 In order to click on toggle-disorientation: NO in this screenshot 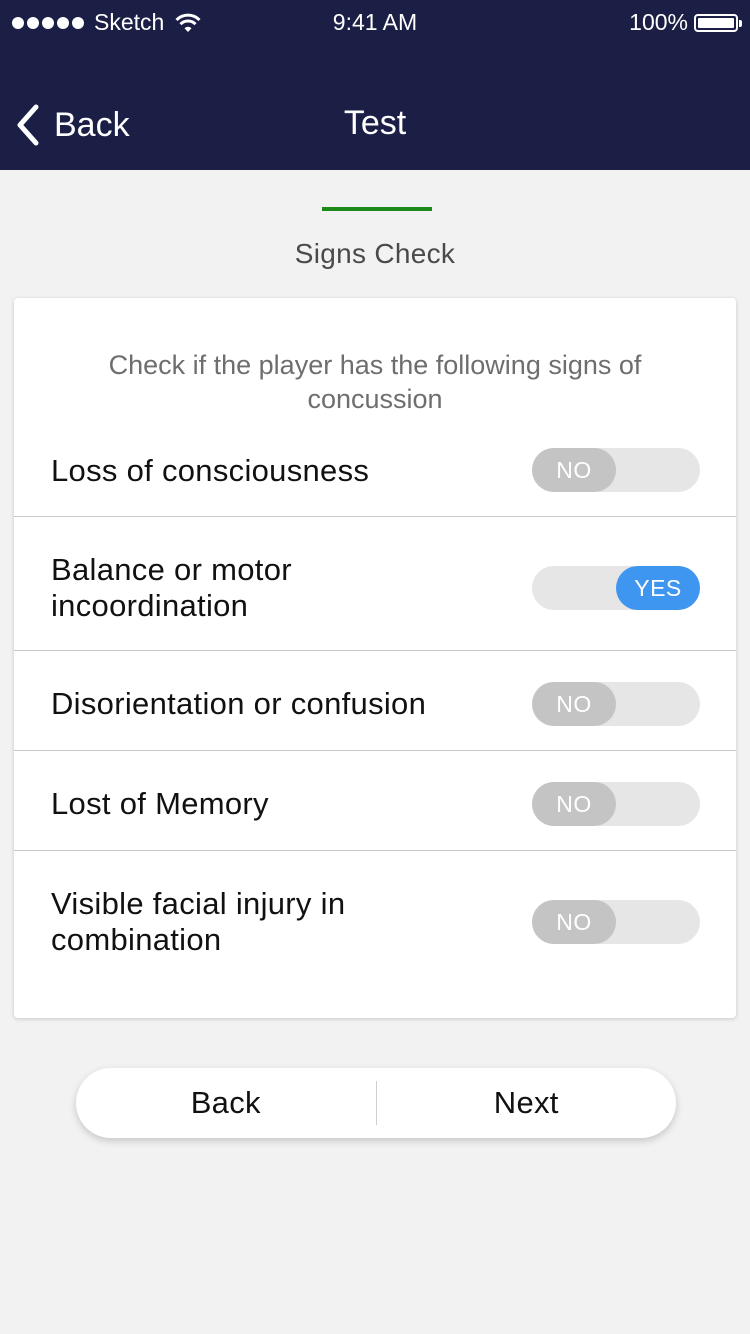, I will do `click(616, 704)`.